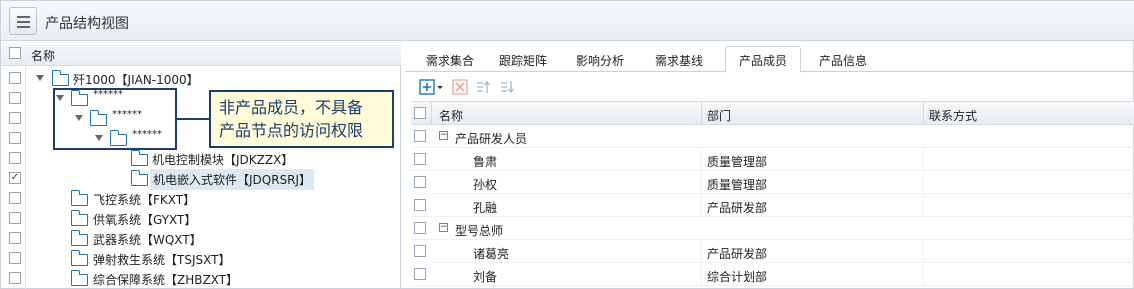 Image resolution: width=1134 pixels, height=289 pixels. I want to click on tree-node-label: 机电嵌入式软件【JDQRSRJ】, so click(232, 179).